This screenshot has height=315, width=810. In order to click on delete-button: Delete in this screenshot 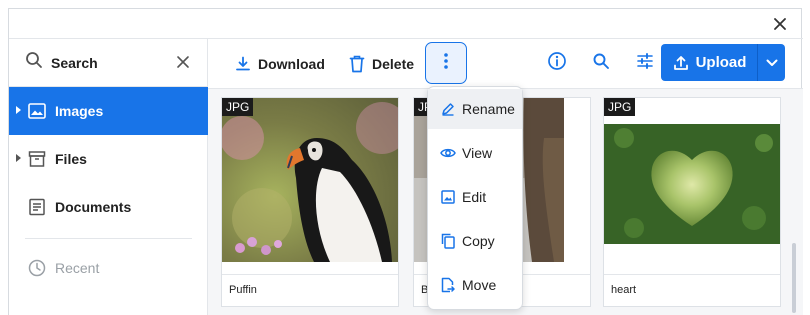, I will do `click(381, 64)`.